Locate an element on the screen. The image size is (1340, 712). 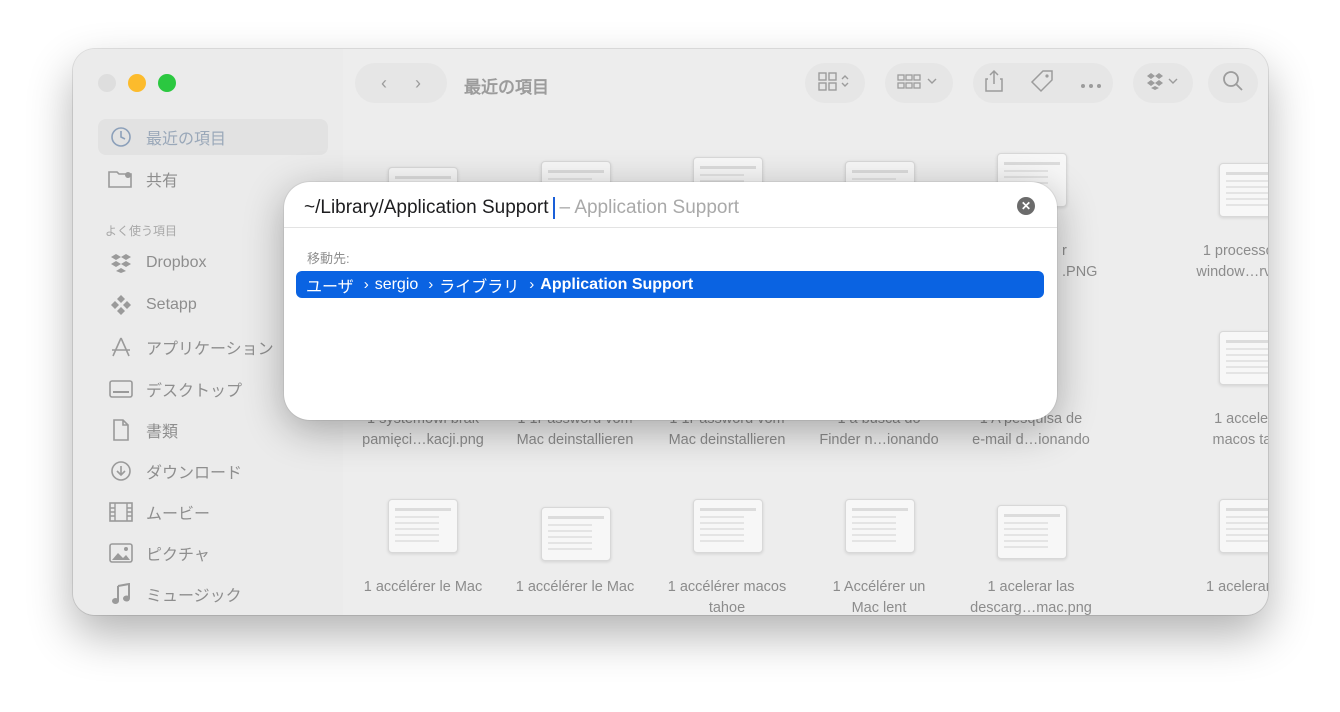
file-name-line1: 1 acelerar las is located at coordinates (1031, 587).